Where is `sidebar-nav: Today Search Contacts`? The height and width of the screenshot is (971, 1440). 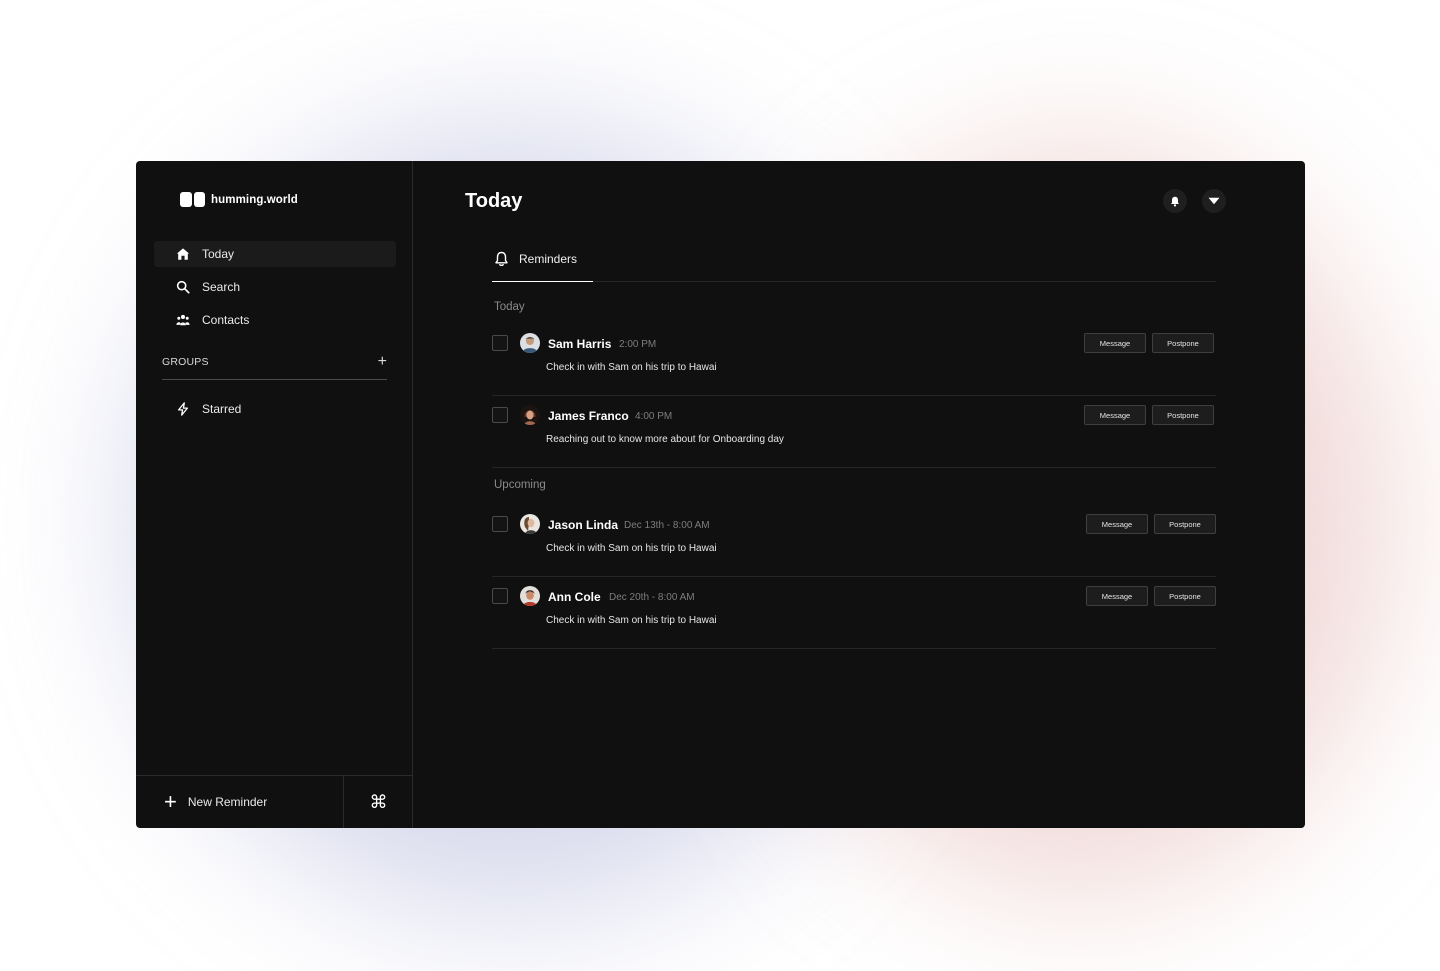
sidebar-nav: Today Search Contacts is located at coordinates (275, 290).